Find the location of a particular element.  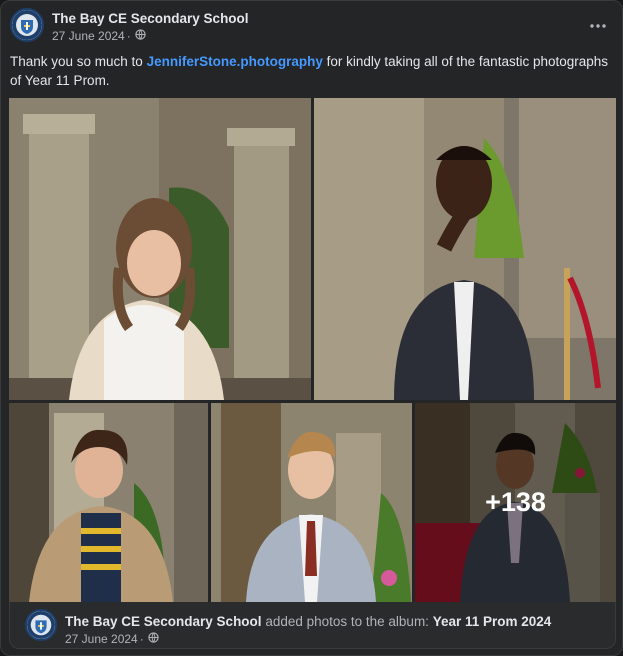

more-photos-overlay: +138 is located at coordinates (515, 502).